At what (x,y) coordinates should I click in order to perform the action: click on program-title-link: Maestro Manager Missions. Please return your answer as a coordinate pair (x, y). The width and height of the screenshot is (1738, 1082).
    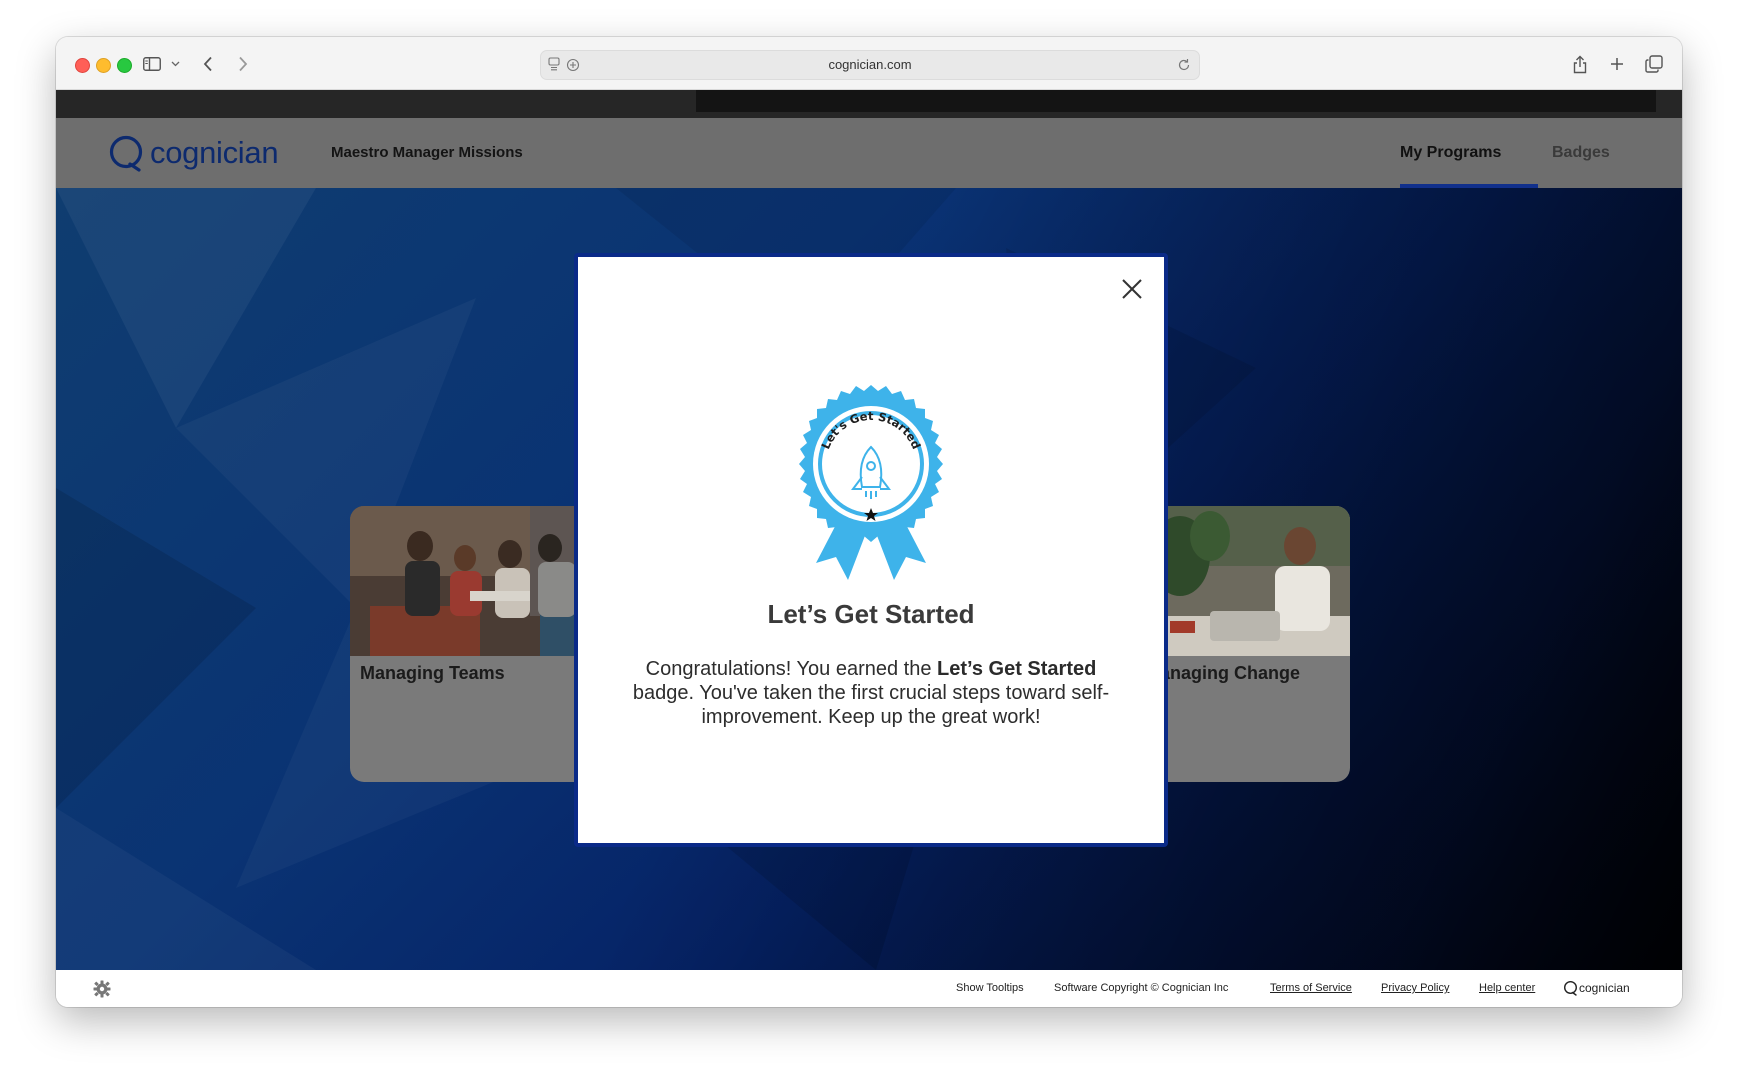
    Looking at the image, I should click on (427, 153).